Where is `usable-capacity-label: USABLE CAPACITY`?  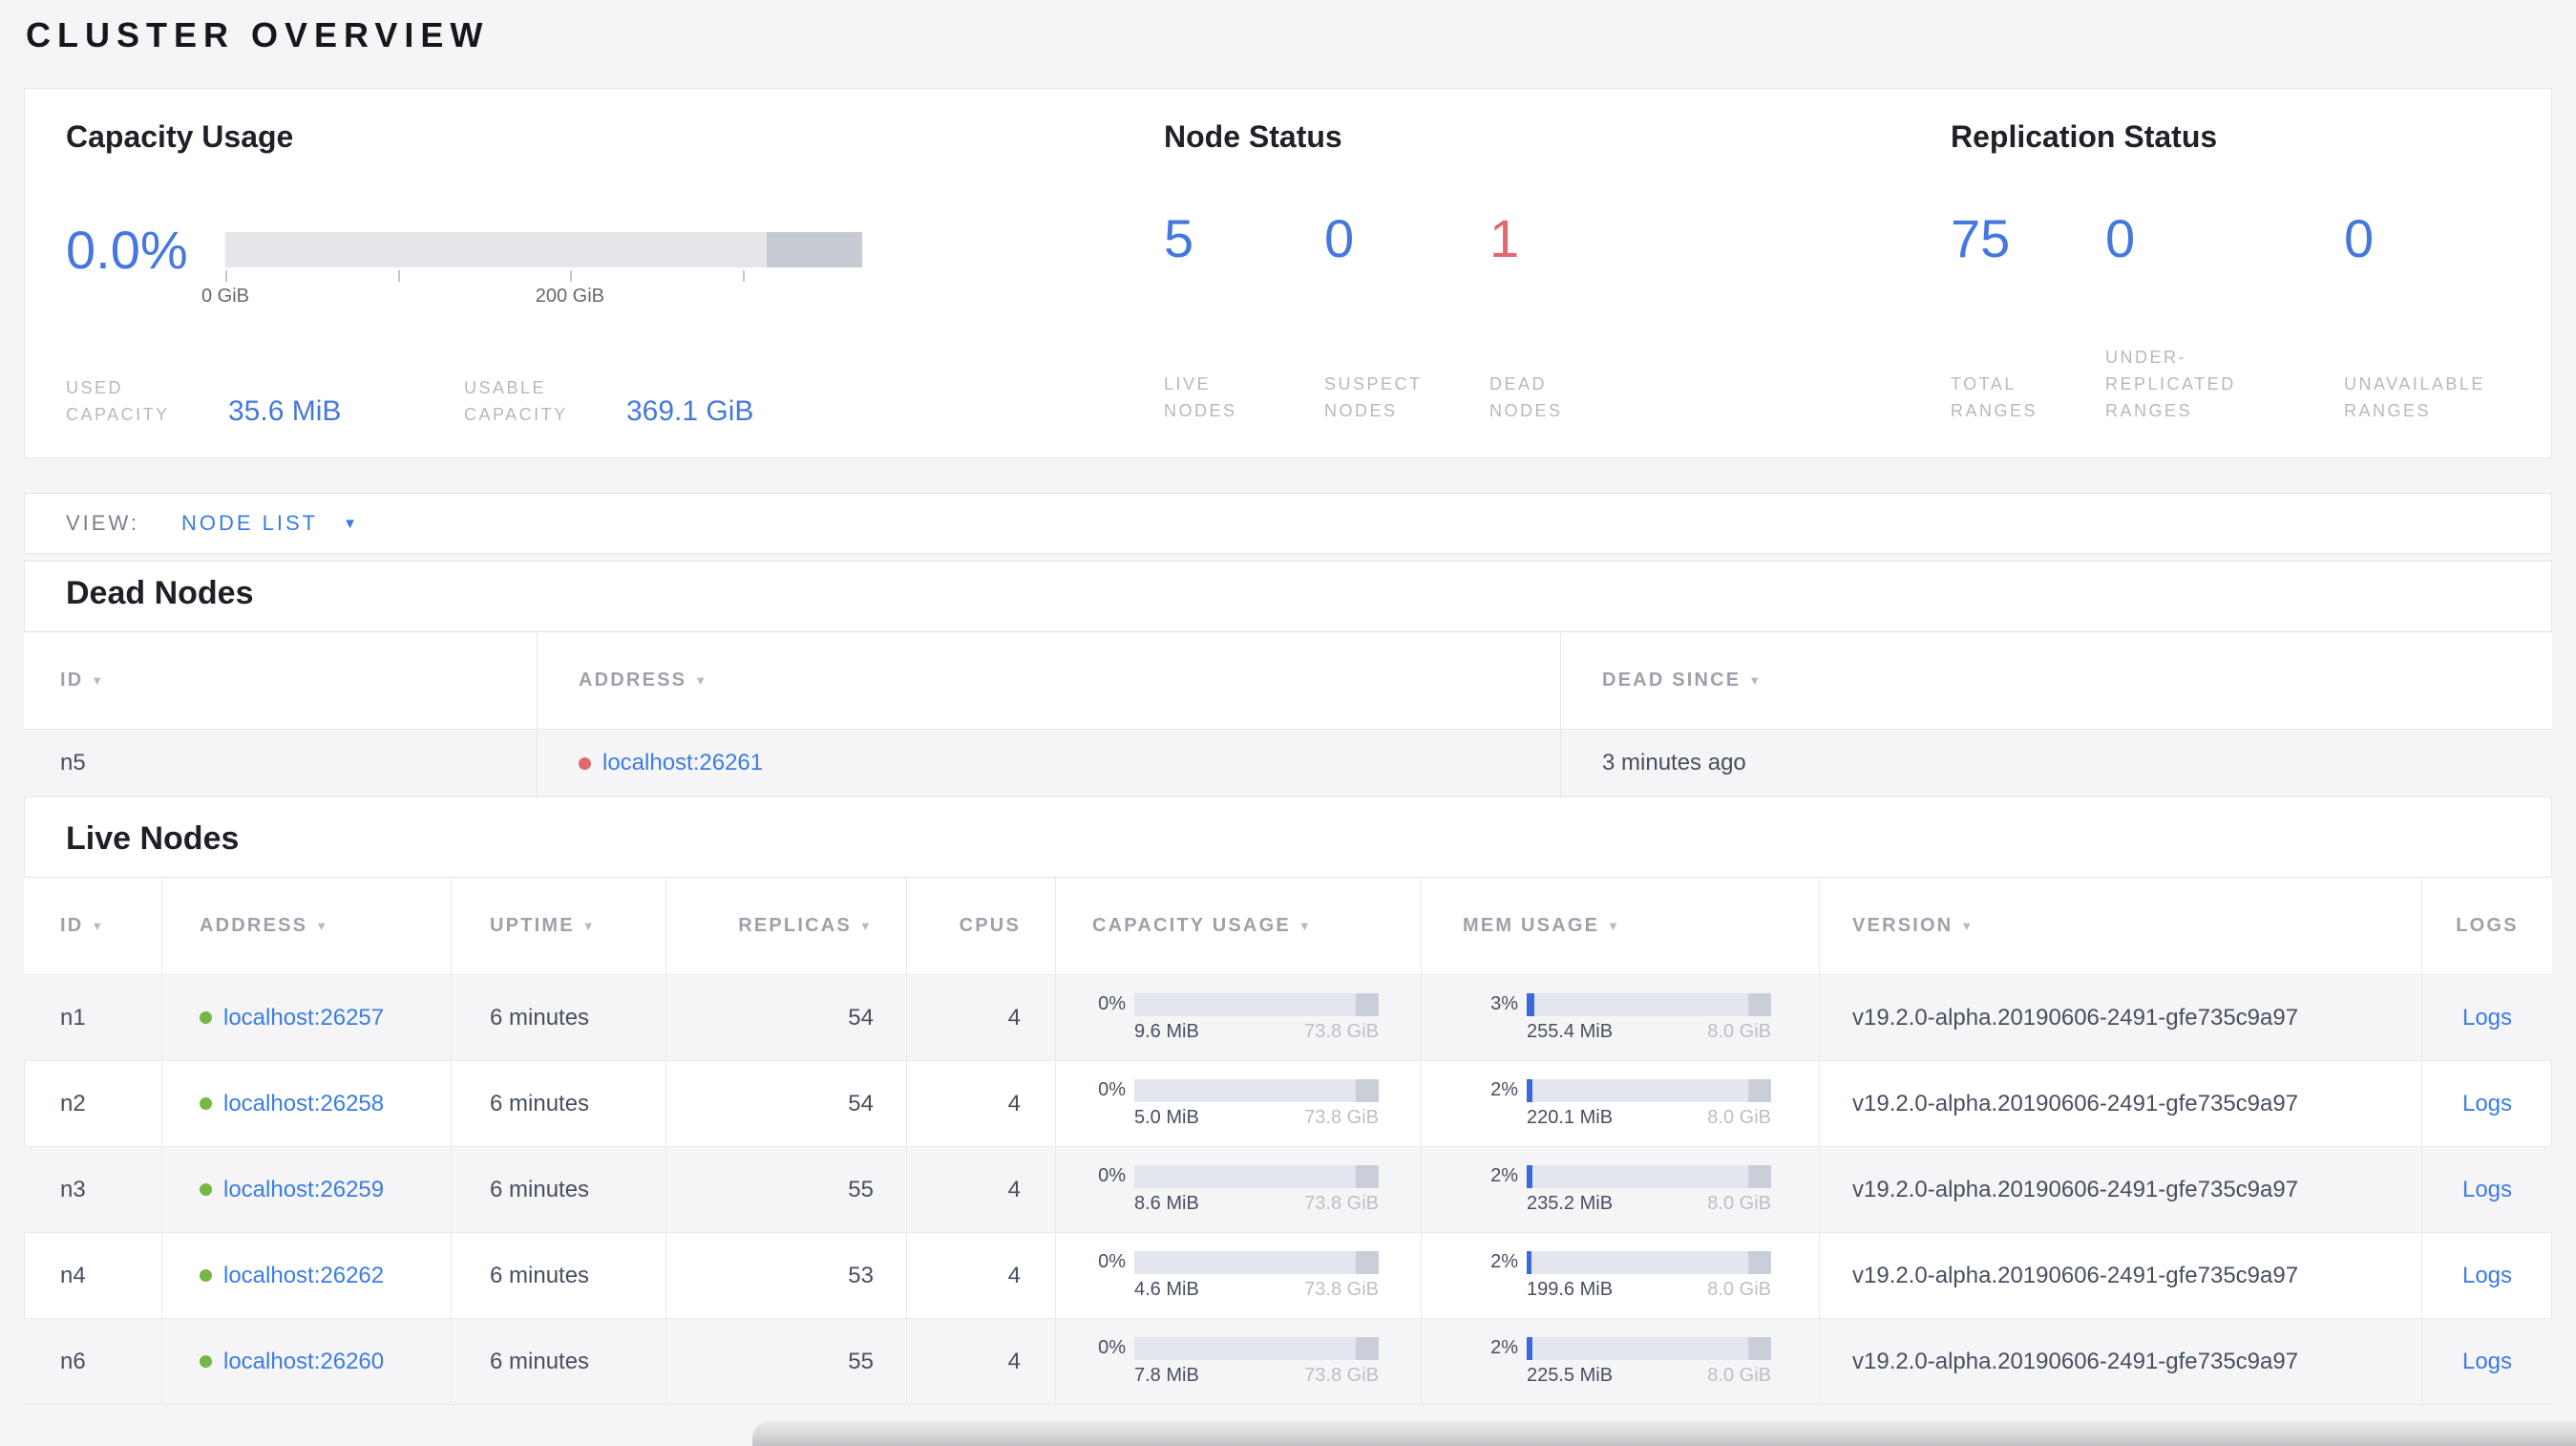 usable-capacity-label: USABLE CAPACITY is located at coordinates (516, 402).